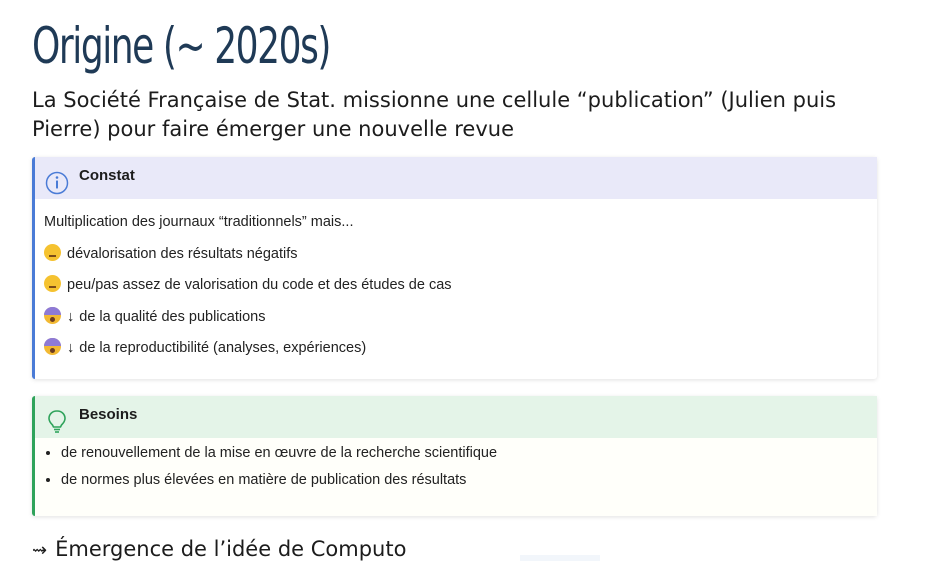 The width and height of the screenshot is (943, 561). Describe the element at coordinates (40, 550) in the screenshot. I see `squiggly-arrow-icon: ⇝` at that location.